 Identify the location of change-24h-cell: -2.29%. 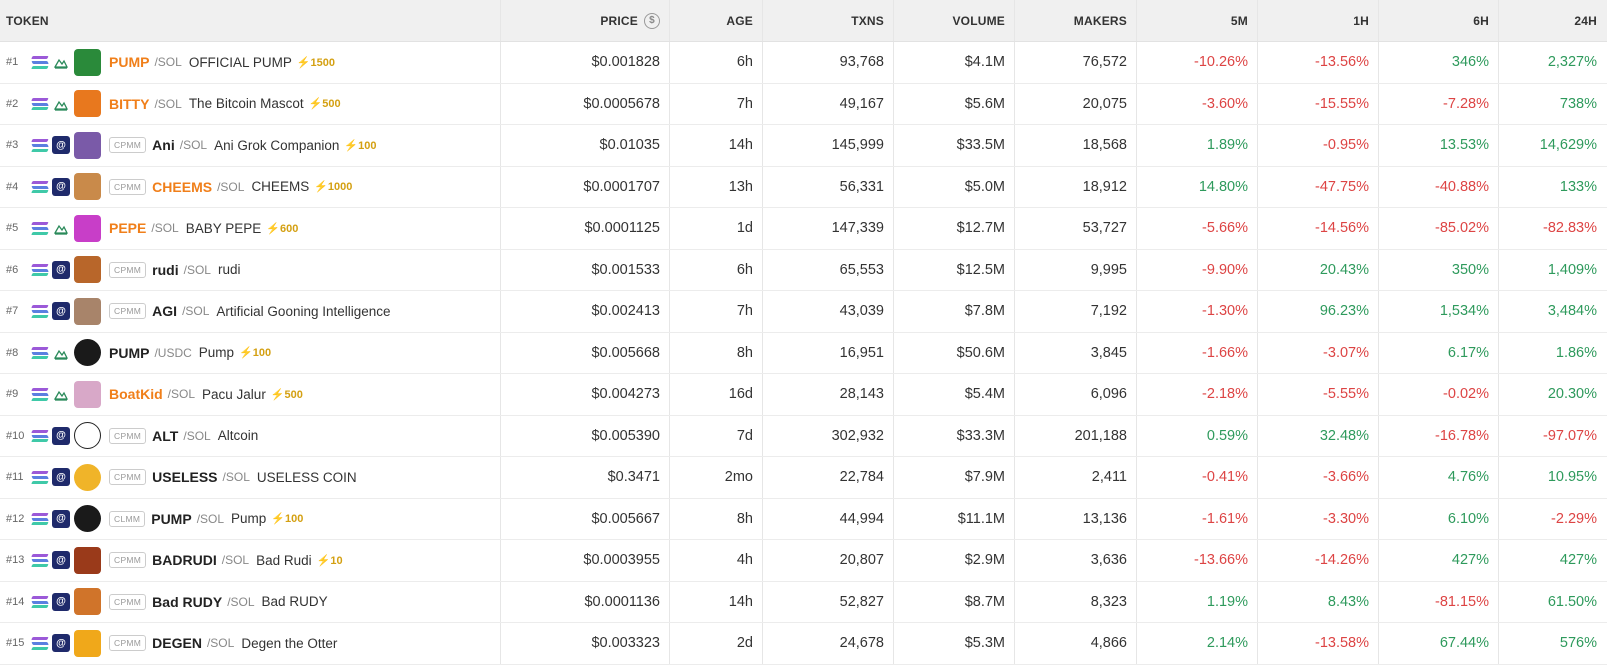
(1574, 518).